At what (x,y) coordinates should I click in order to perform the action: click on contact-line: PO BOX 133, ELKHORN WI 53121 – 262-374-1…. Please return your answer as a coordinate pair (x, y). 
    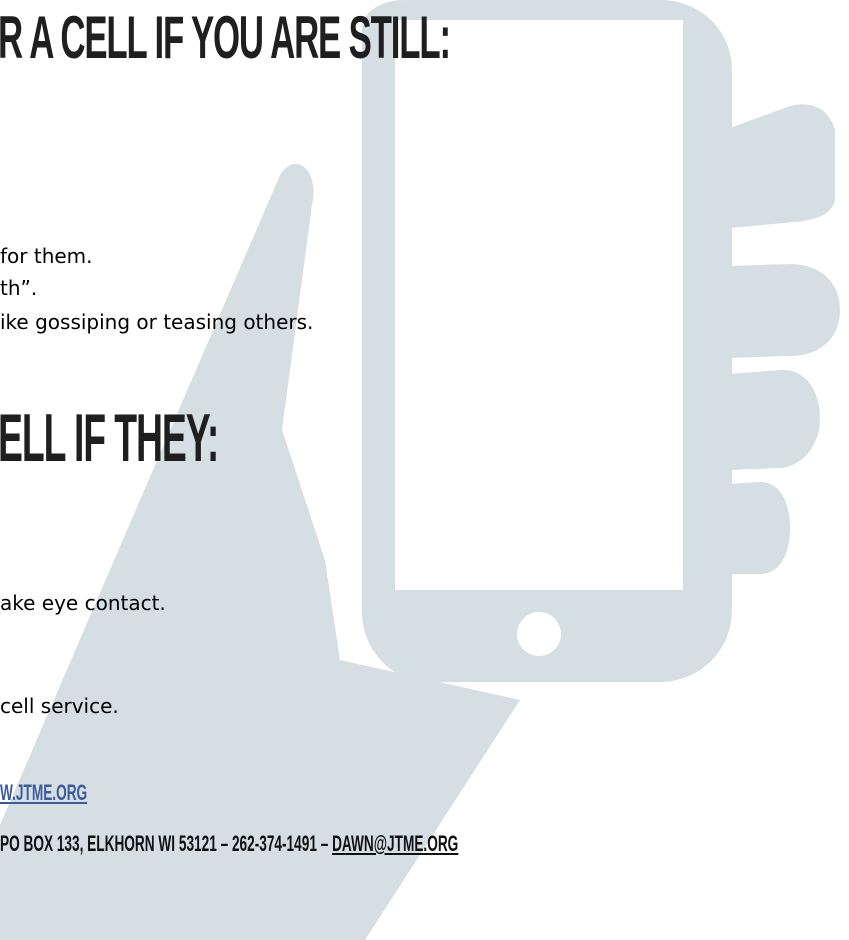
    Looking at the image, I should click on (229, 844).